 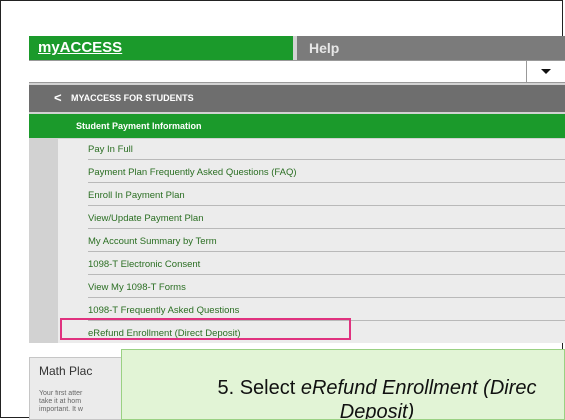 What do you see at coordinates (326, 264) in the screenshot?
I see `menu-item-1098t-consent: 1098-T Electronic Consent` at bounding box center [326, 264].